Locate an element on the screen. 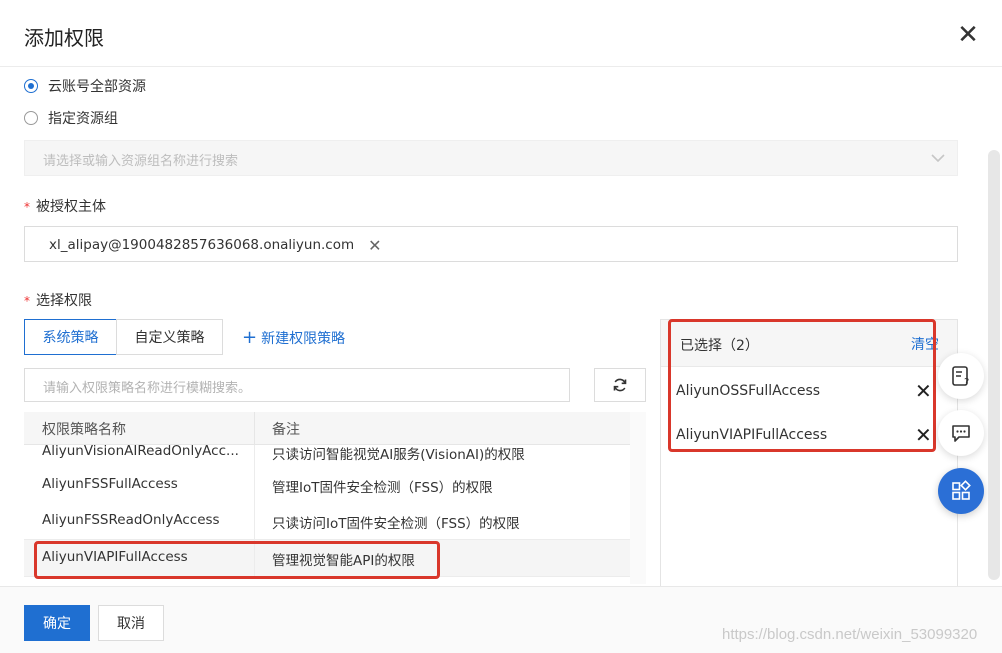 The width and height of the screenshot is (1002, 653). selected-item: AliyunOSSFullAccess ✕ is located at coordinates (809, 392).